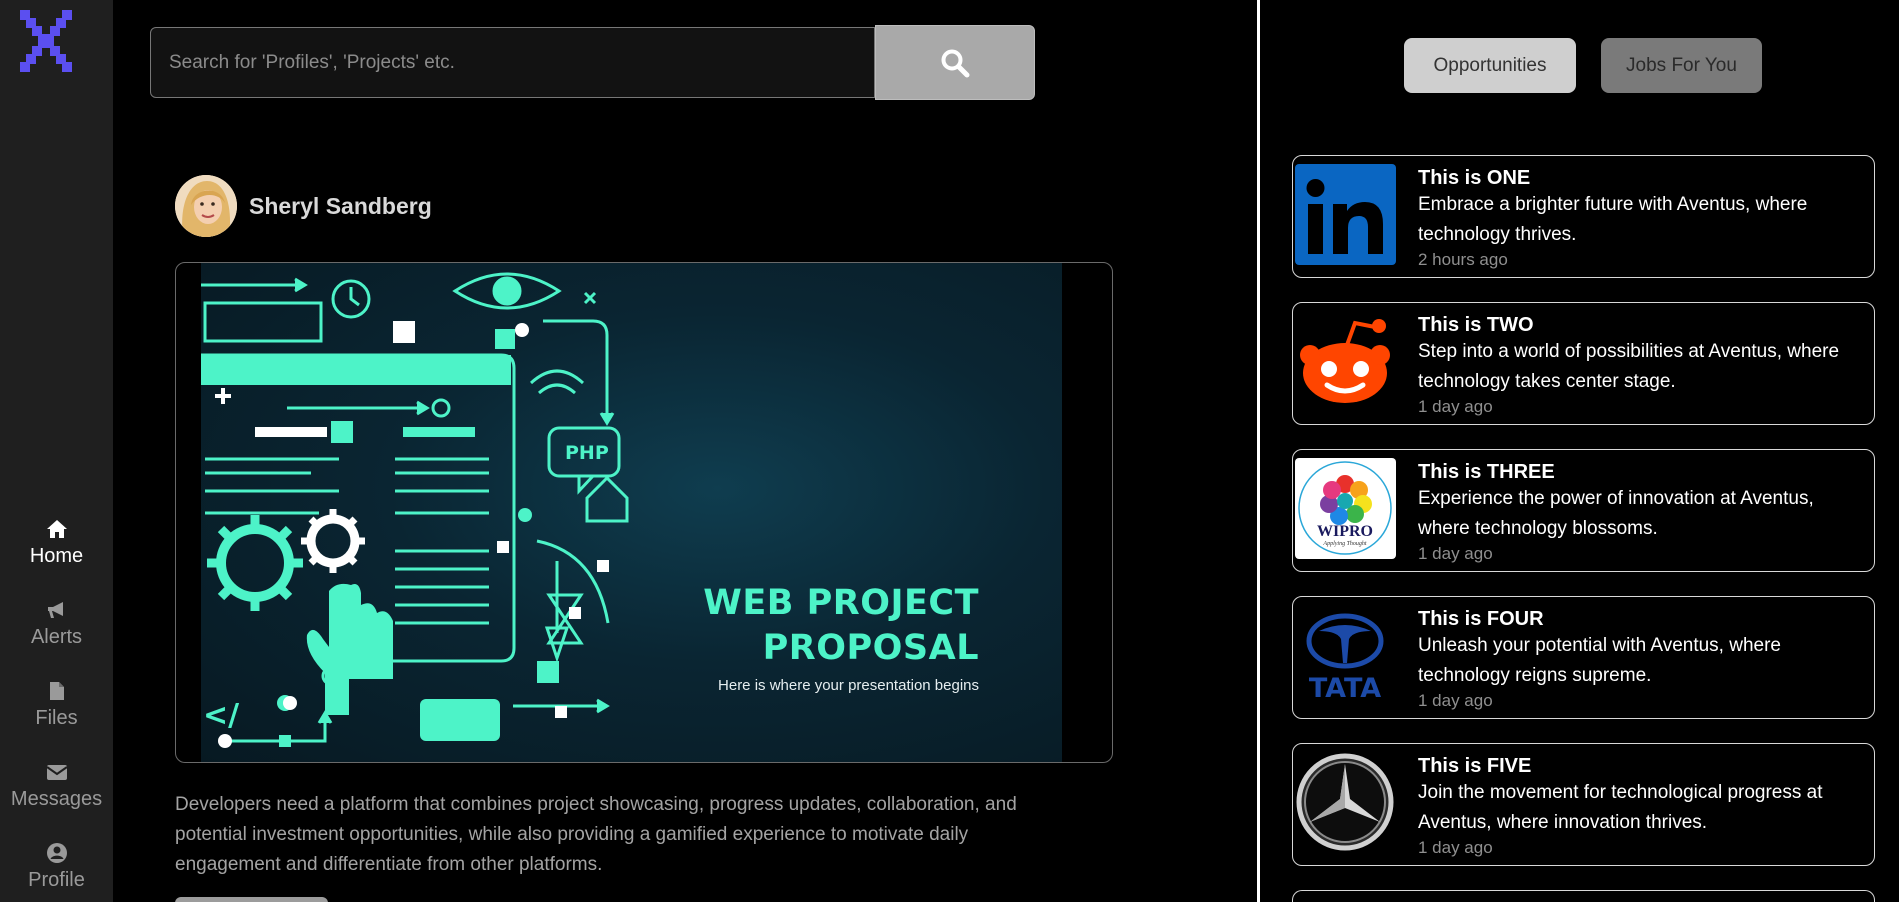  What do you see at coordinates (1475, 766) in the screenshot?
I see `feed-title: This is FIVE` at bounding box center [1475, 766].